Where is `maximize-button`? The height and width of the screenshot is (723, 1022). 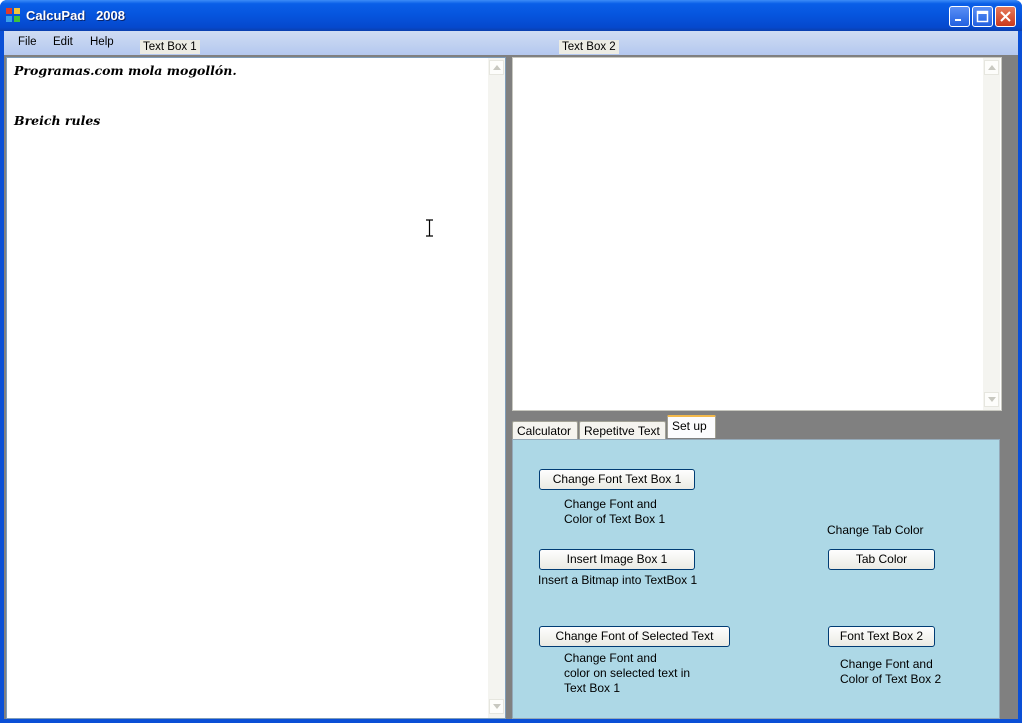
maximize-button is located at coordinates (982, 16).